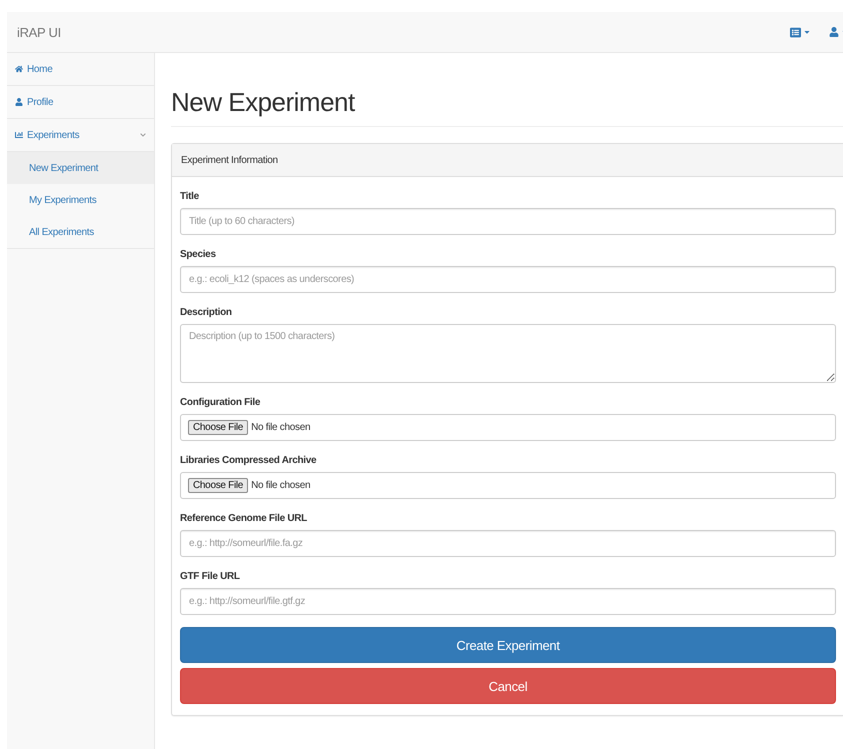  What do you see at coordinates (19, 69) in the screenshot?
I see `home-icon` at bounding box center [19, 69].